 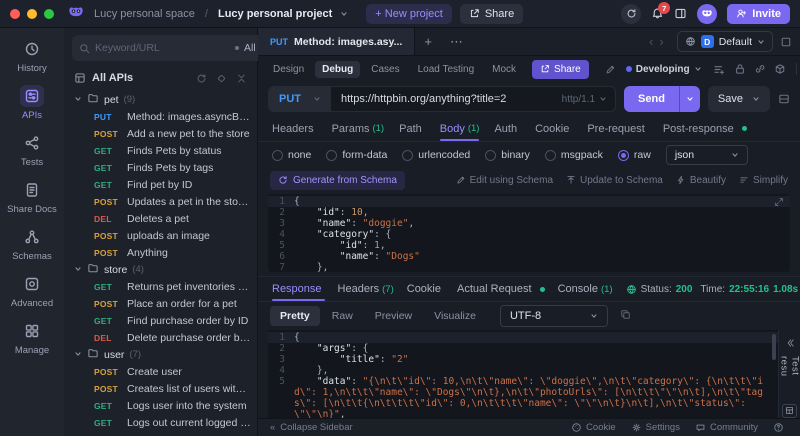 What do you see at coordinates (690, 99) in the screenshot?
I see `send-options-chevron-icon` at bounding box center [690, 99].